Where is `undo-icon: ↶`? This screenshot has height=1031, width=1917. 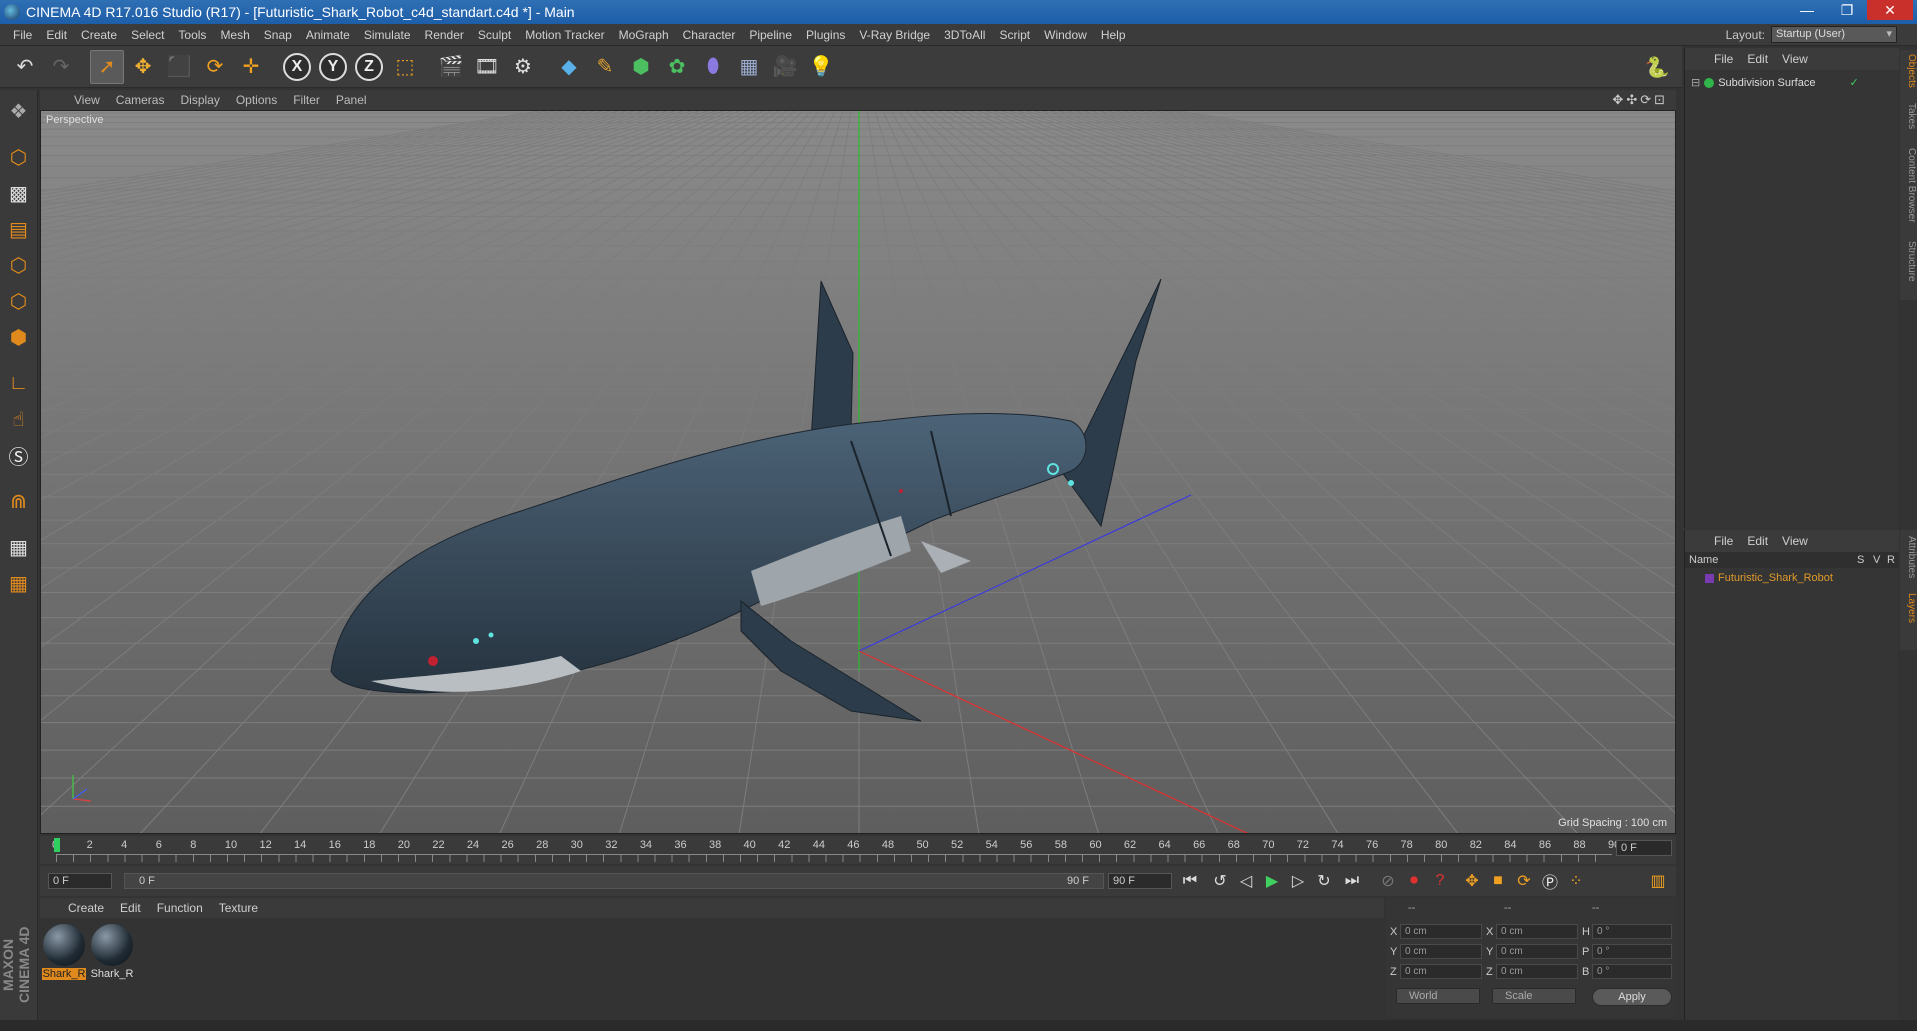 undo-icon: ↶ is located at coordinates (25, 67).